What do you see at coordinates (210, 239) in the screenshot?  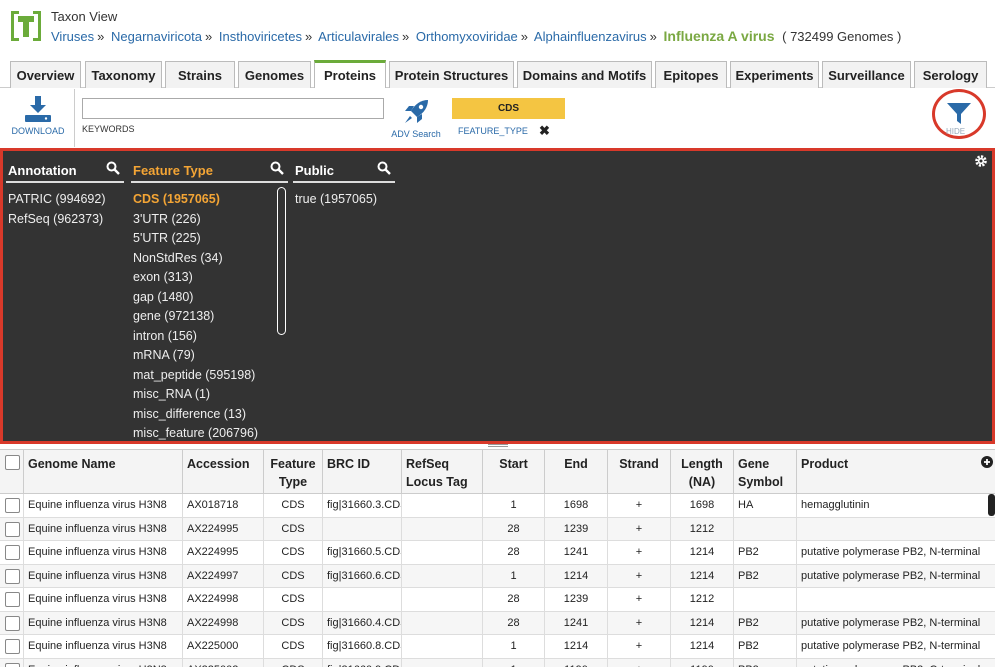 I see `facet-option: 5'UTR (225)` at bounding box center [210, 239].